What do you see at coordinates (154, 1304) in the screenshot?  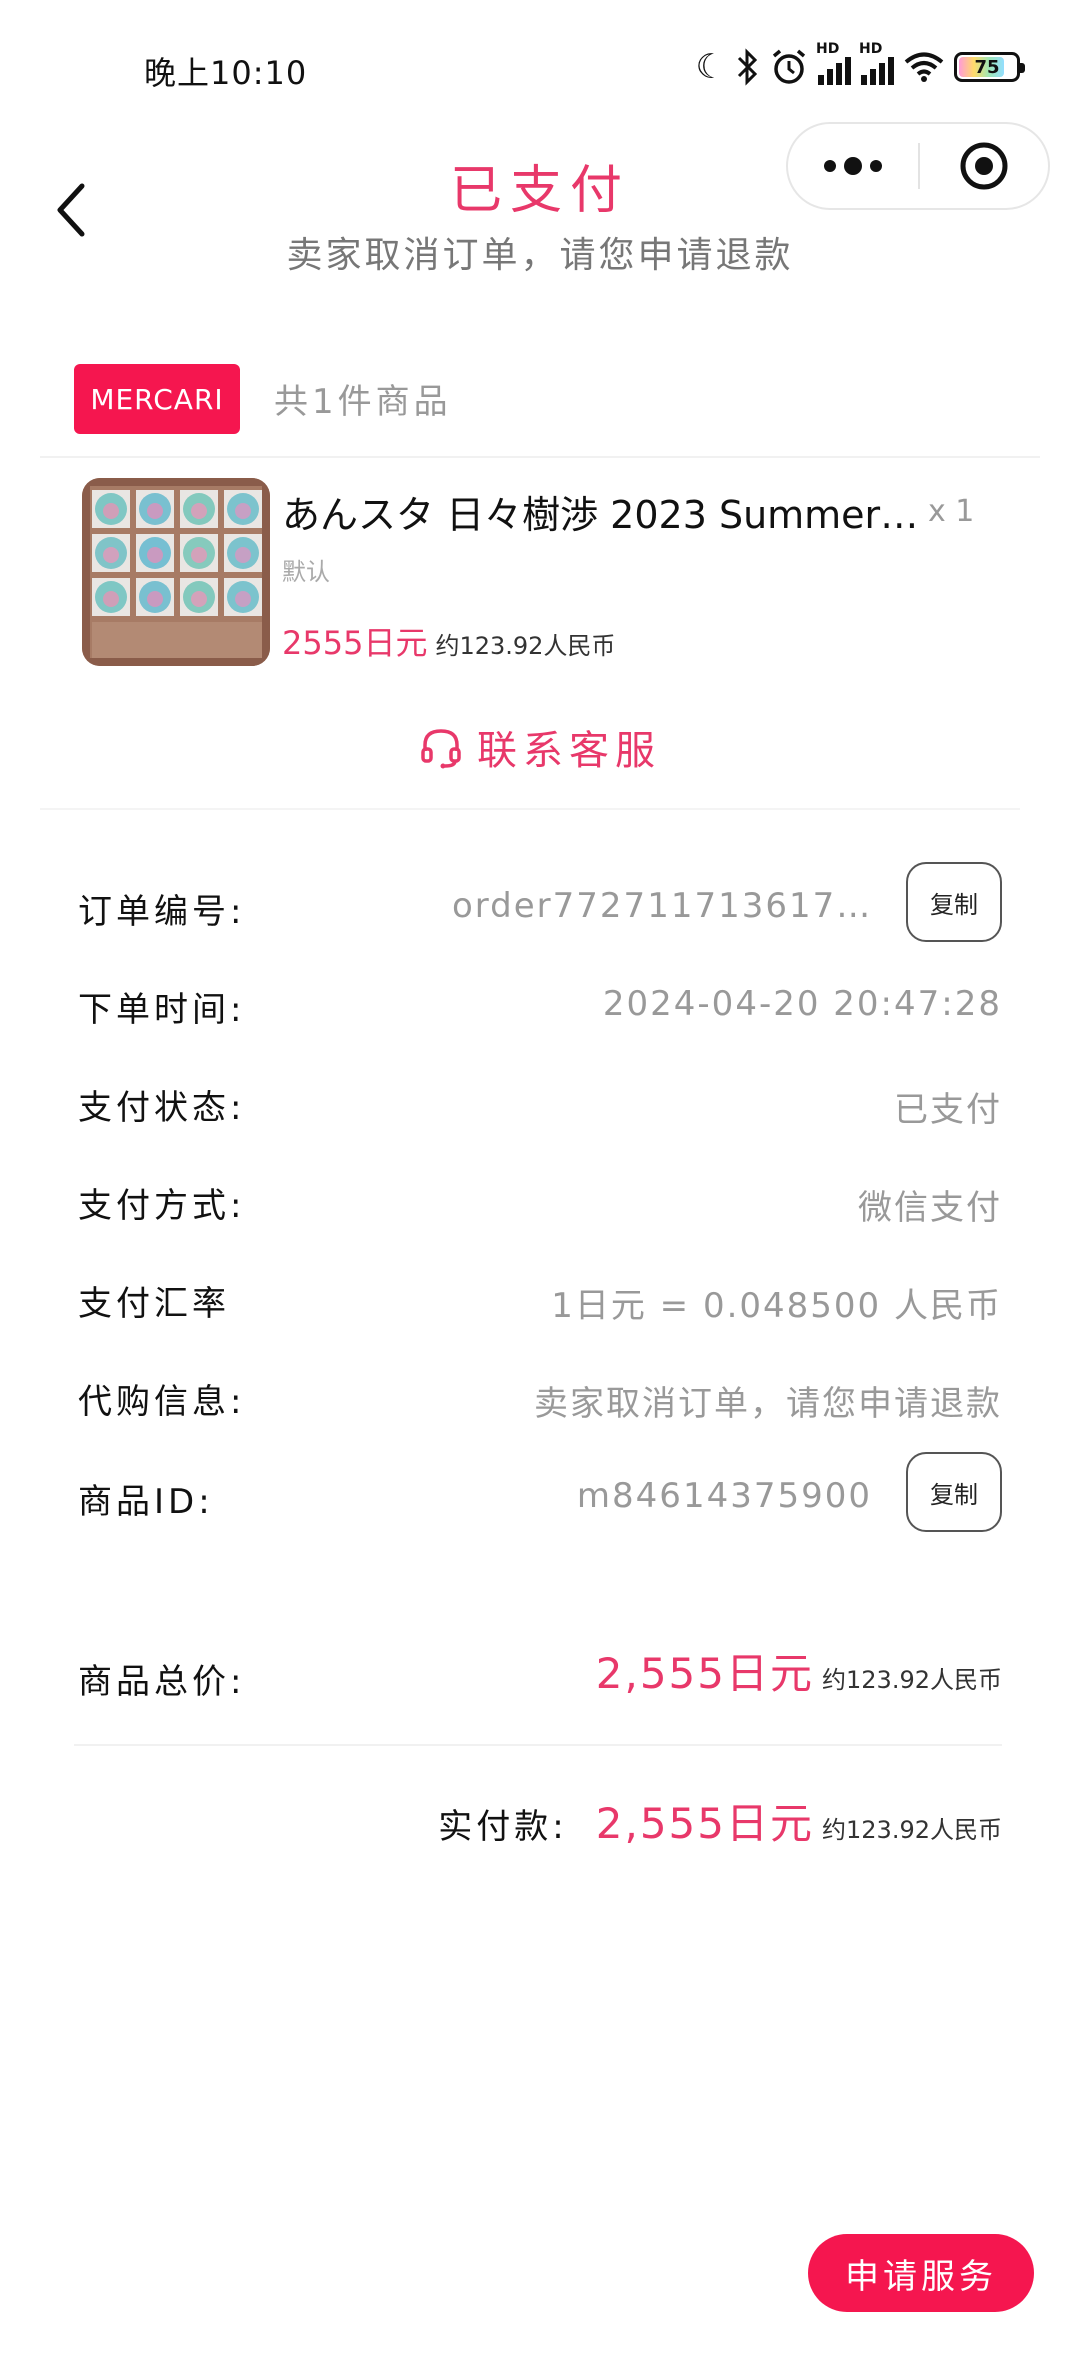 I see `exchange-rate-label: 支付汇率` at bounding box center [154, 1304].